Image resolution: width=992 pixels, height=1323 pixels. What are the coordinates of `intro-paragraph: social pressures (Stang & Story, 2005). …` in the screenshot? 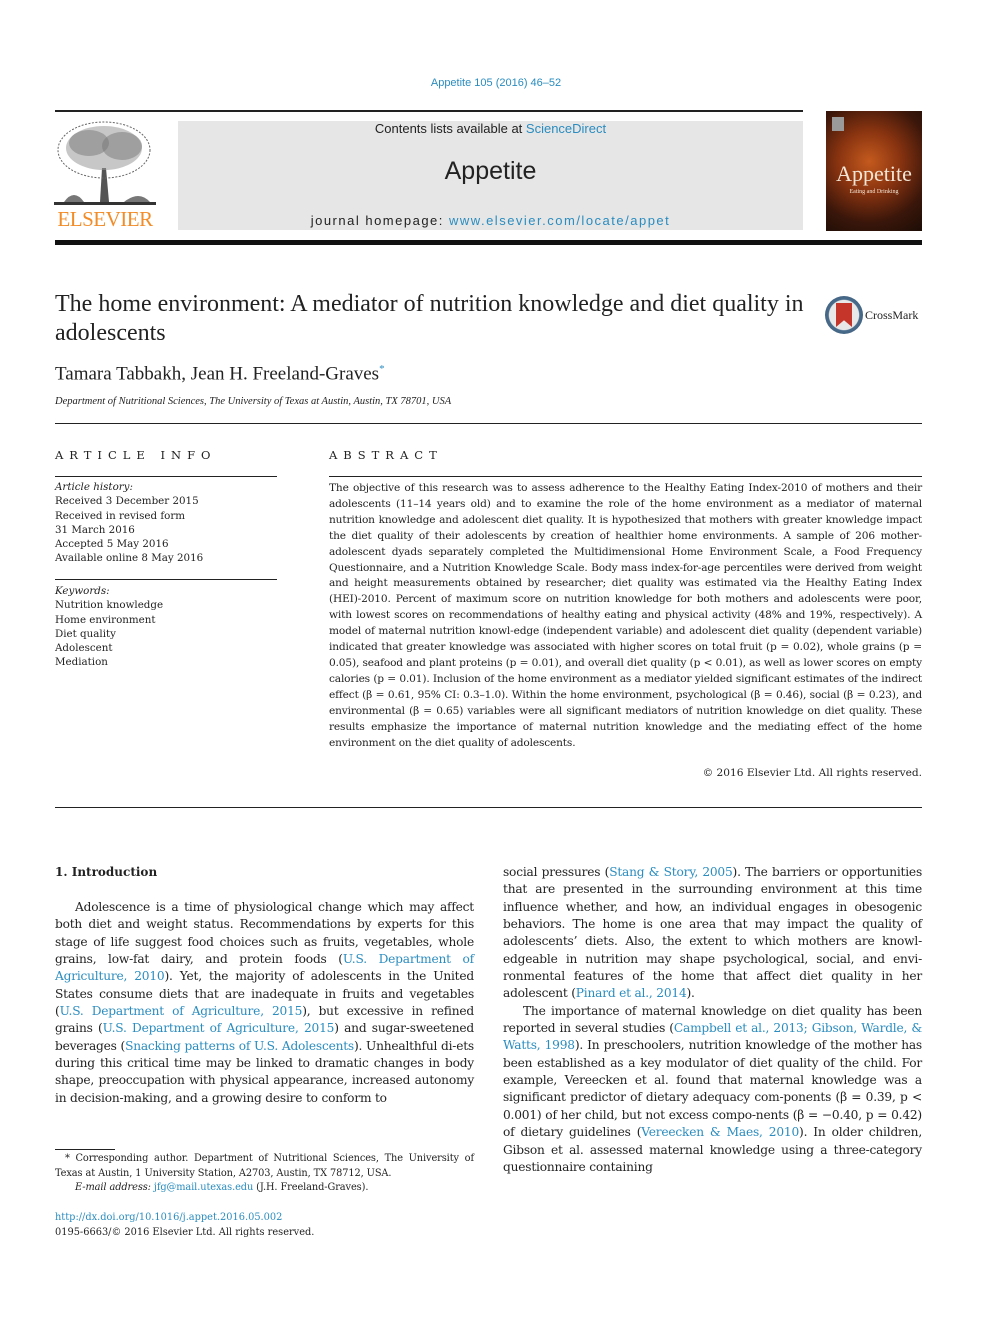 It's located at (712, 933).